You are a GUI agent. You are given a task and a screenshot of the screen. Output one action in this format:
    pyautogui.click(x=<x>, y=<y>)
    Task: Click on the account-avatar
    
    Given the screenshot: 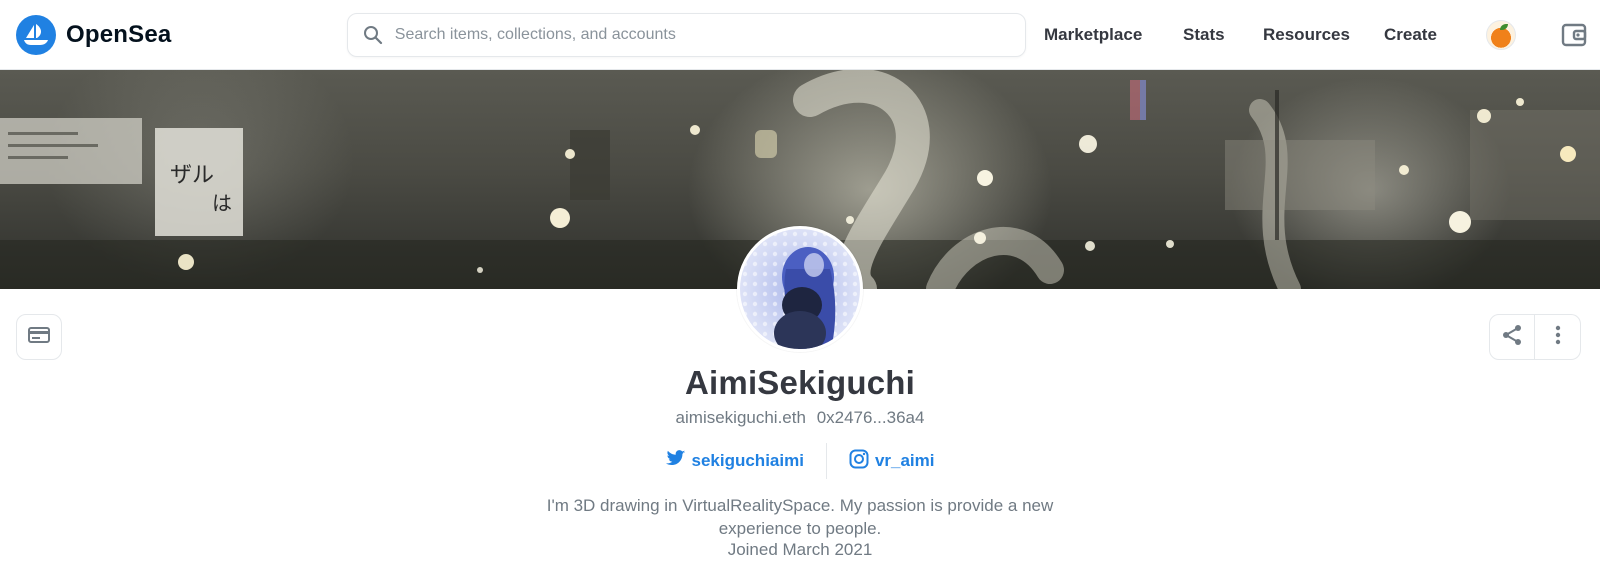 What is the action you would take?
    pyautogui.click(x=1501, y=35)
    